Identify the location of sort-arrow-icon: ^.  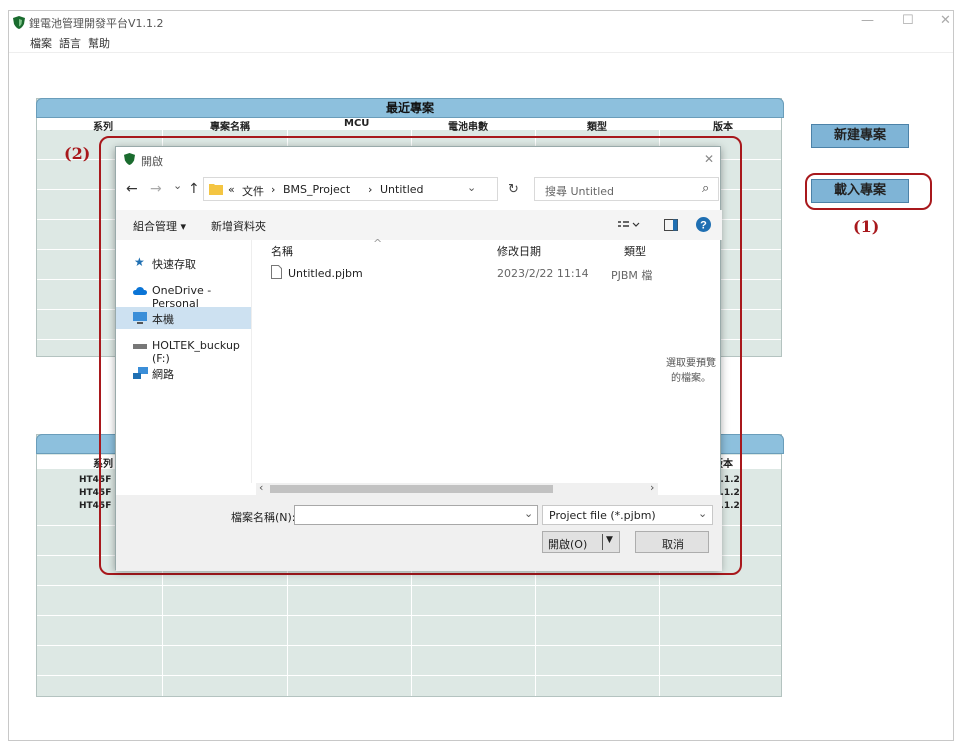
(378, 243).